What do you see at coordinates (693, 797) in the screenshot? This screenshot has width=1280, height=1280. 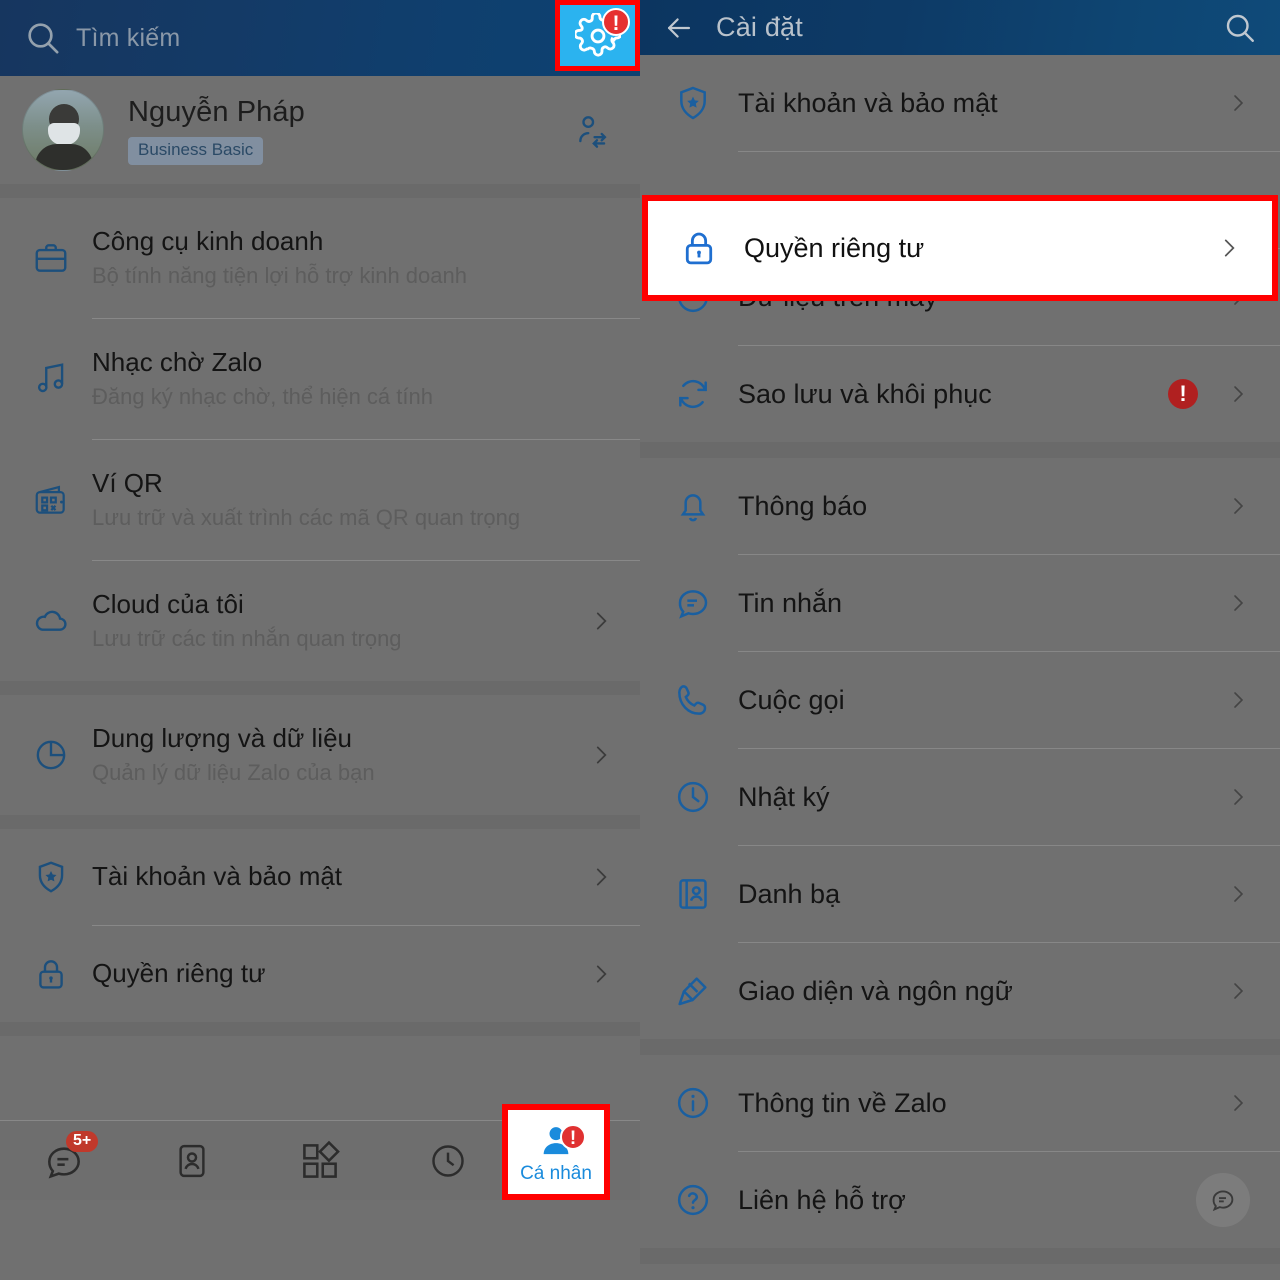 I see `clock-icon` at bounding box center [693, 797].